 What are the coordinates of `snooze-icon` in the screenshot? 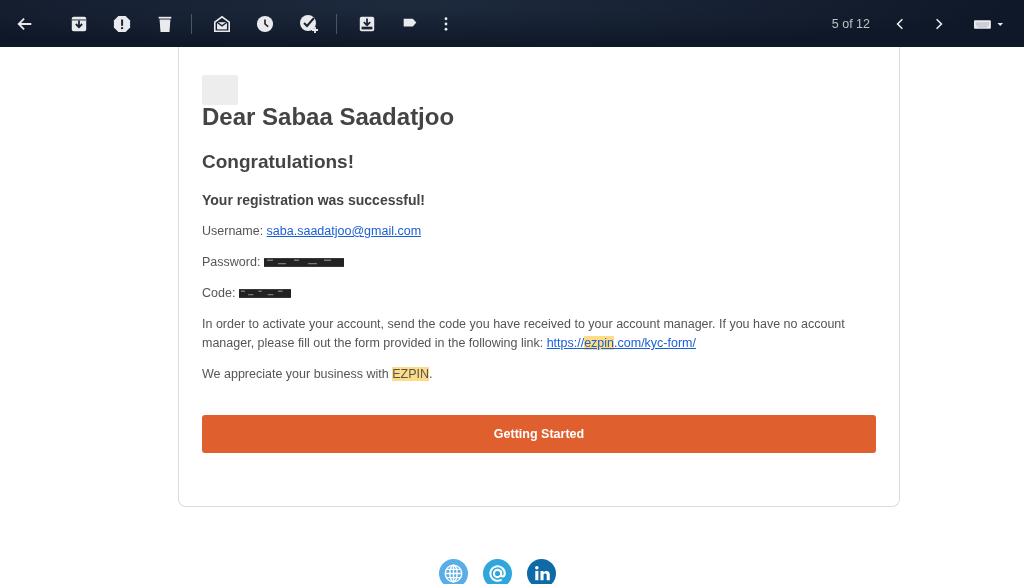 It's located at (265, 23).